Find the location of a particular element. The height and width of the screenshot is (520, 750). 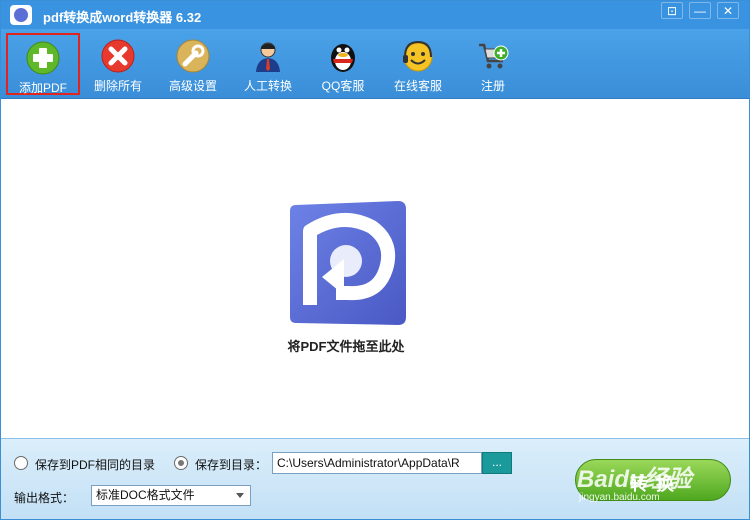

window-controls: ⊡ — ✕ is located at coordinates (700, 10).